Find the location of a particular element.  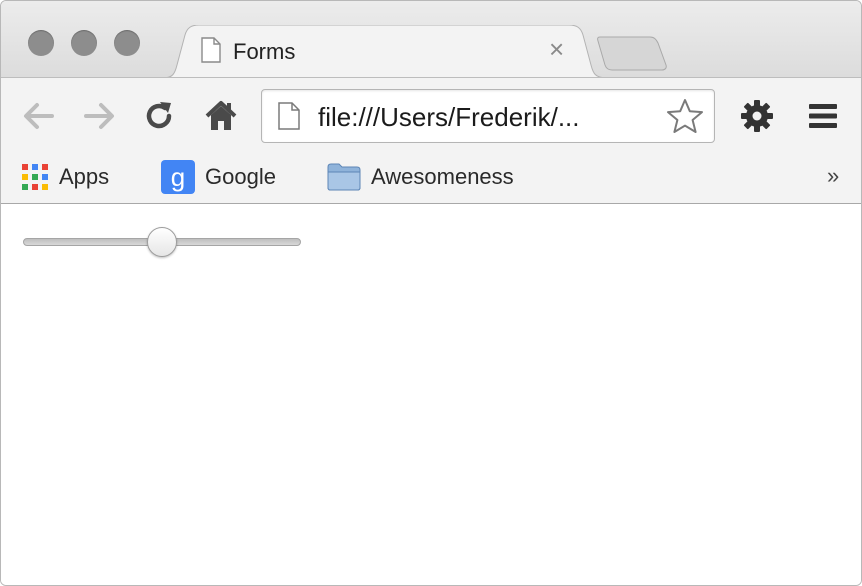

tab-background is located at coordinates (385, 51).